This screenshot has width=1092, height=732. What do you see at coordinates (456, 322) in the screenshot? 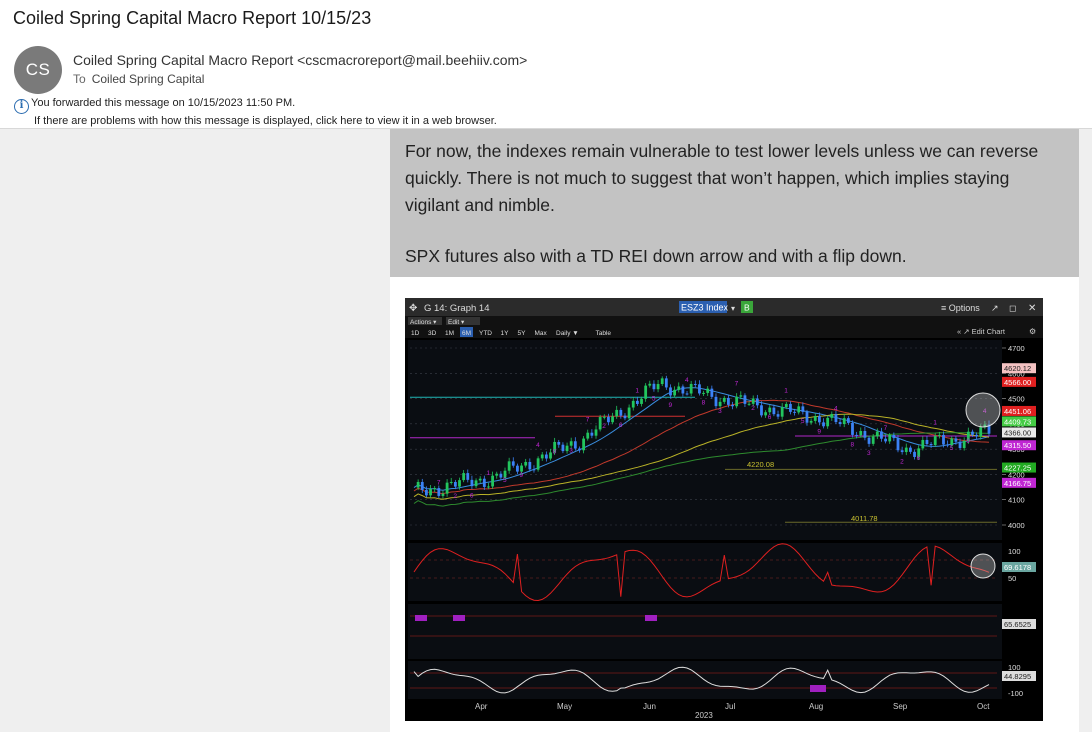
I see `menu-item: Edit ▾` at bounding box center [456, 322].